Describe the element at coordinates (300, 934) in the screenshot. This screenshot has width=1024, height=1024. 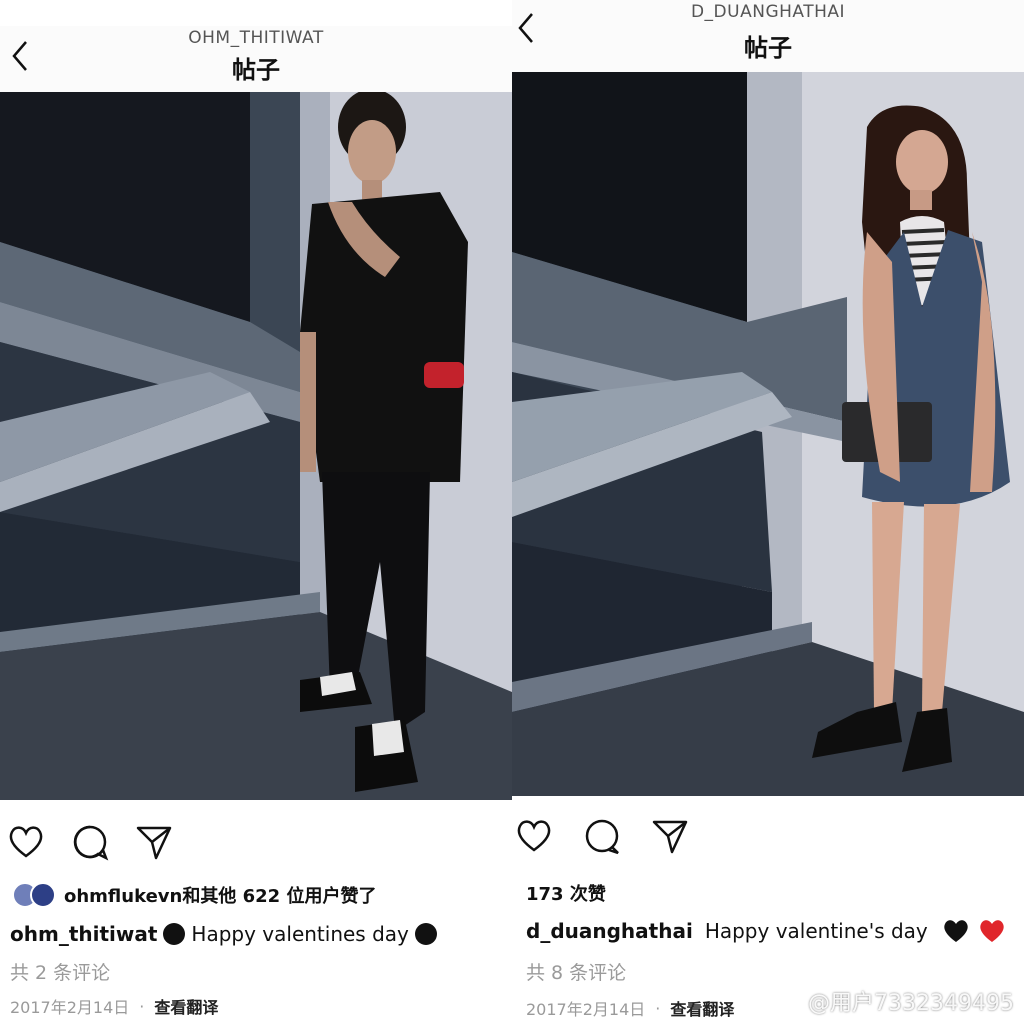
I see `caption-text: Happy valentines day` at that location.